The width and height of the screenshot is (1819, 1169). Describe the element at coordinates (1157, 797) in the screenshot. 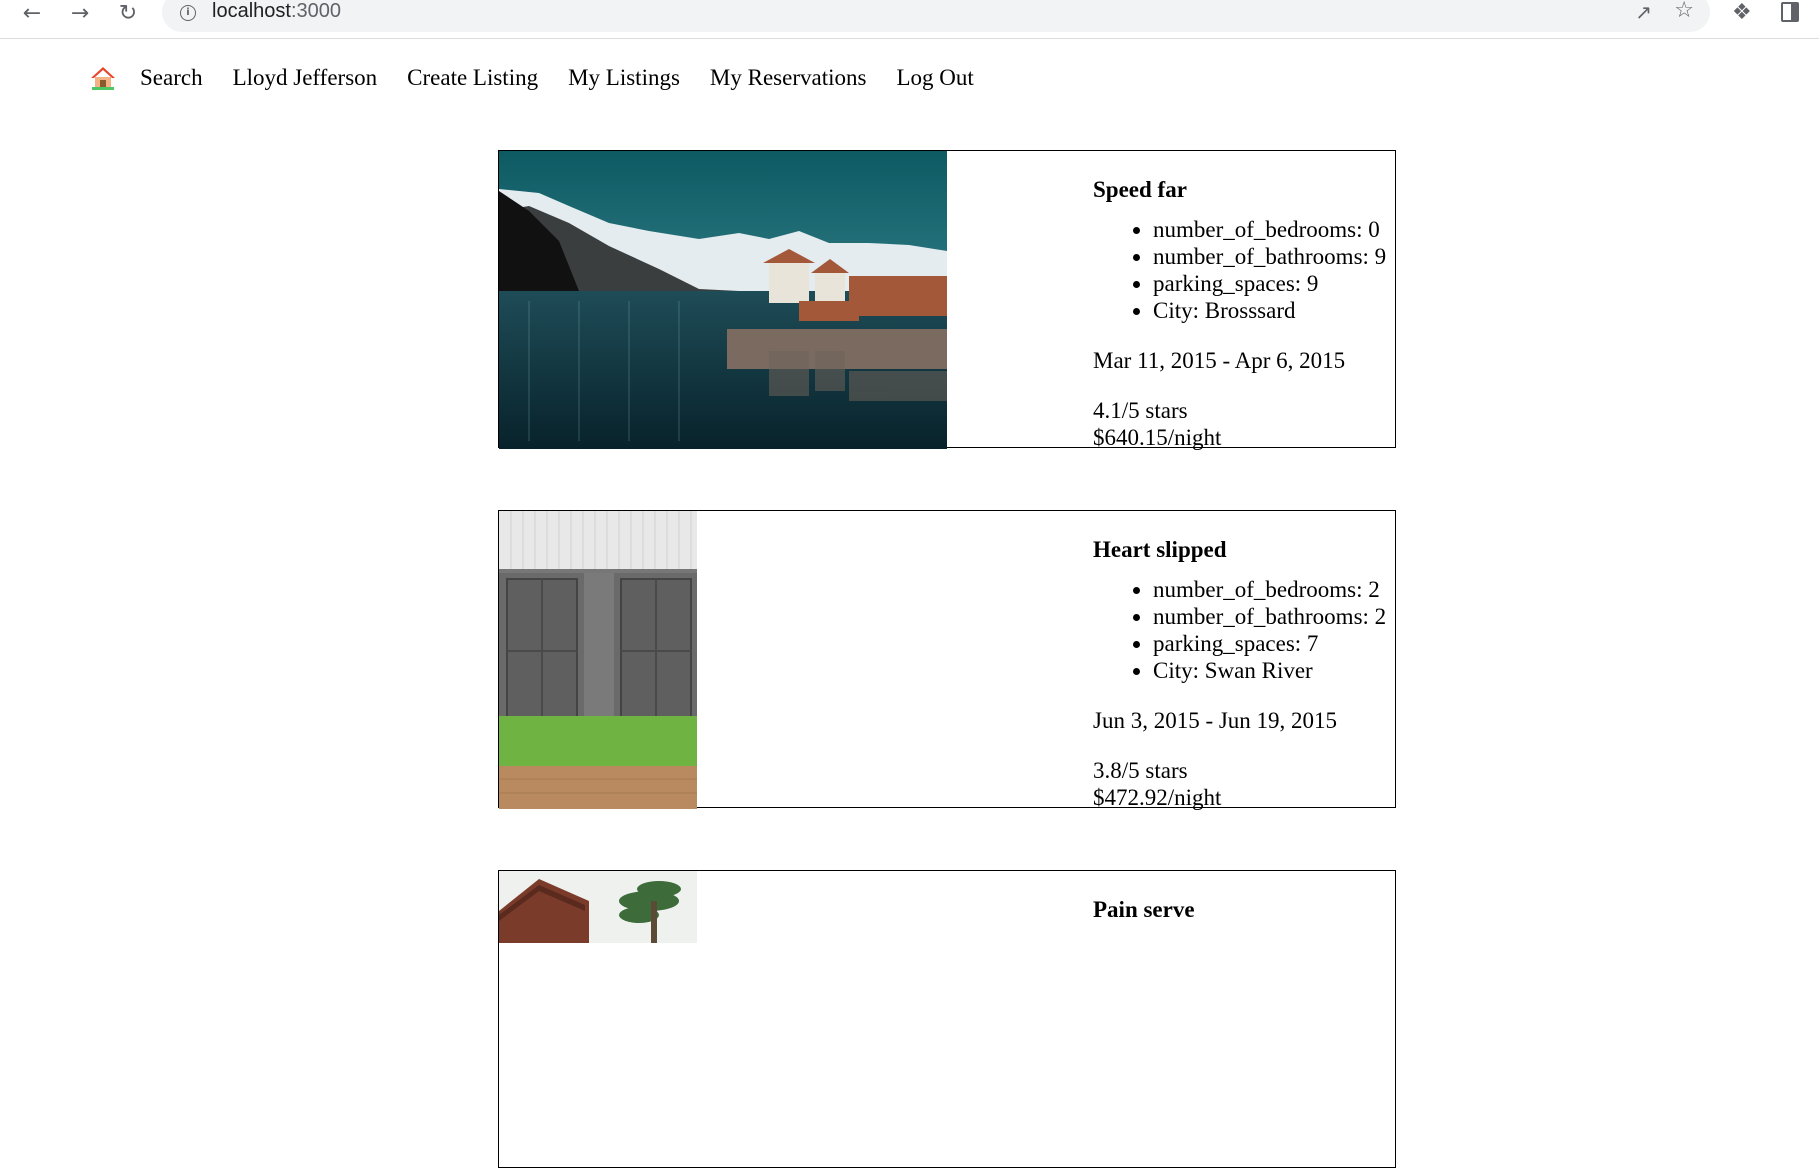

I see `listing-price: $472.92/night` at that location.